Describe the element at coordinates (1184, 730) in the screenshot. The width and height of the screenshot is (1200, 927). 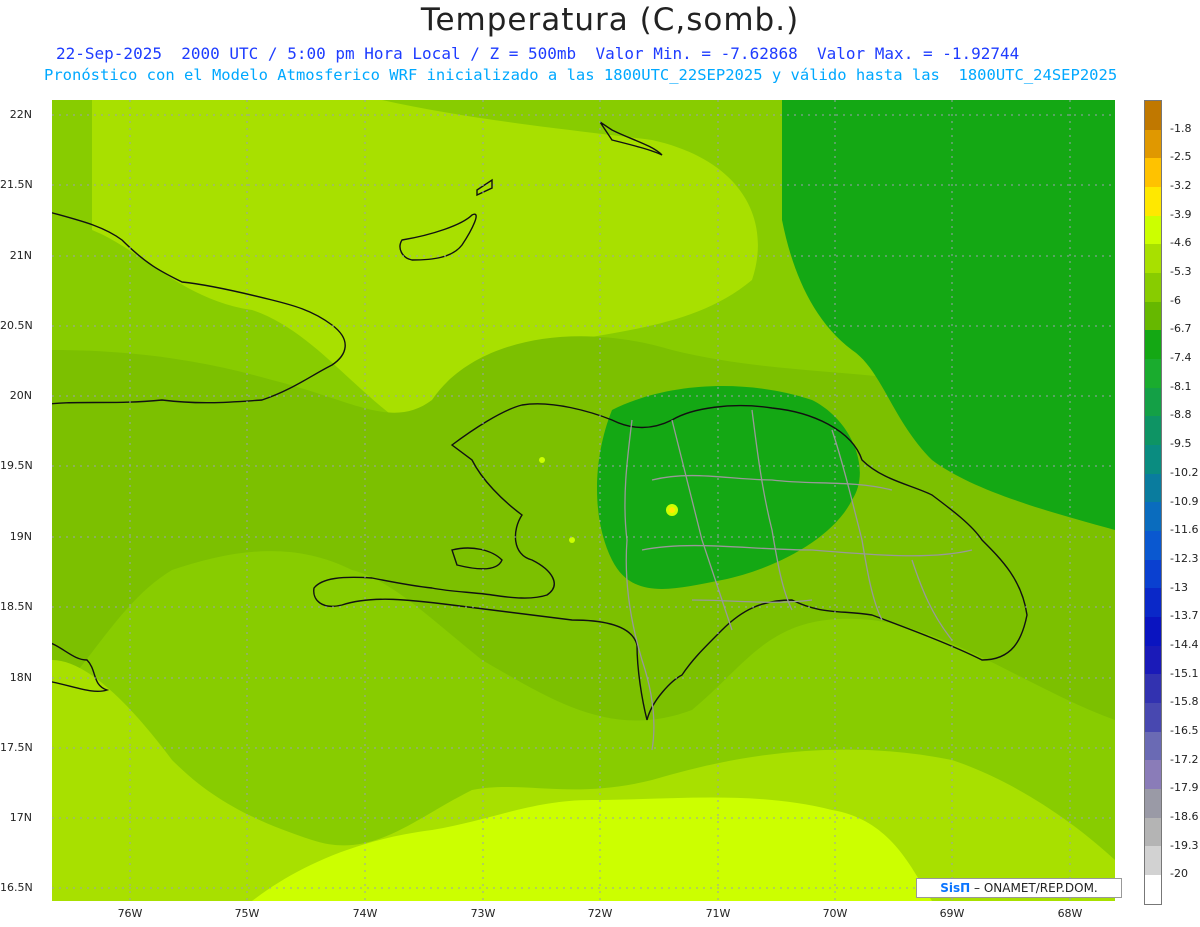
I see `colorbar-label: -16.5` at that location.